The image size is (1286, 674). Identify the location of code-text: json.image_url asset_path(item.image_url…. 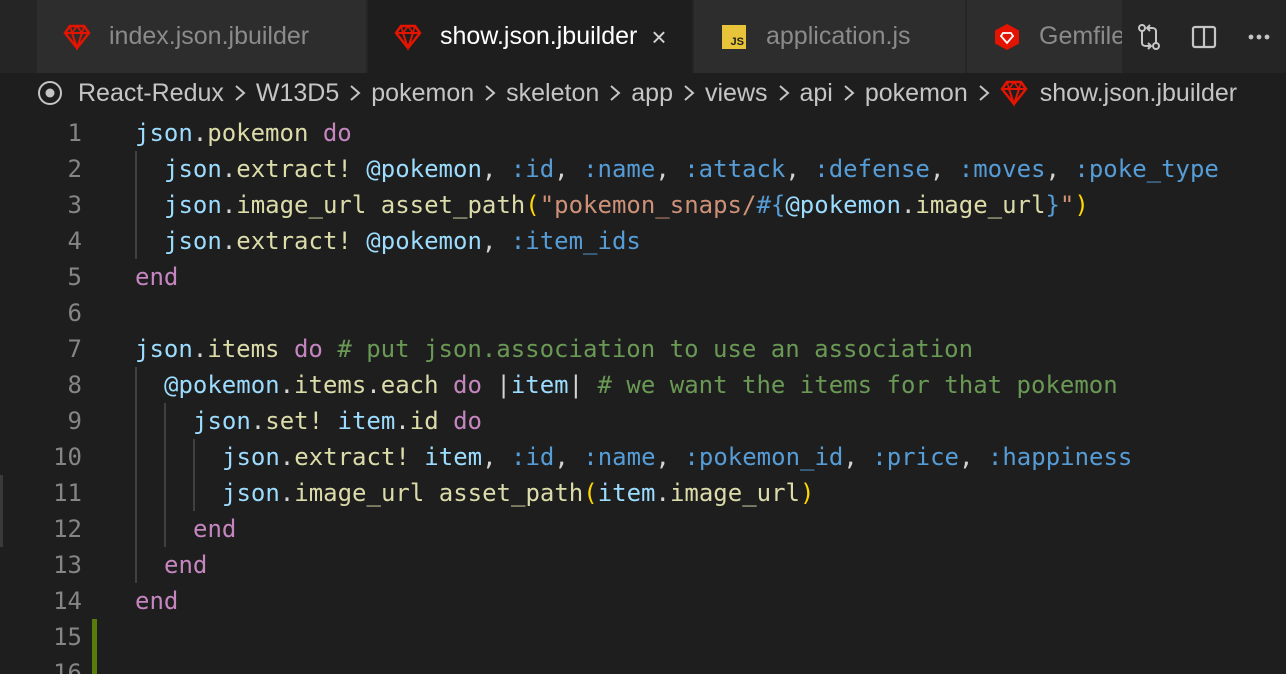
(518, 493).